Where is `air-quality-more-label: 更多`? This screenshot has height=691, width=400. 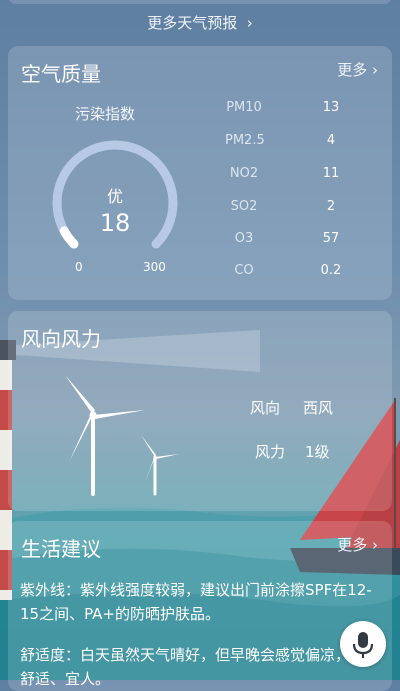
air-quality-more-label: 更多 is located at coordinates (352, 70).